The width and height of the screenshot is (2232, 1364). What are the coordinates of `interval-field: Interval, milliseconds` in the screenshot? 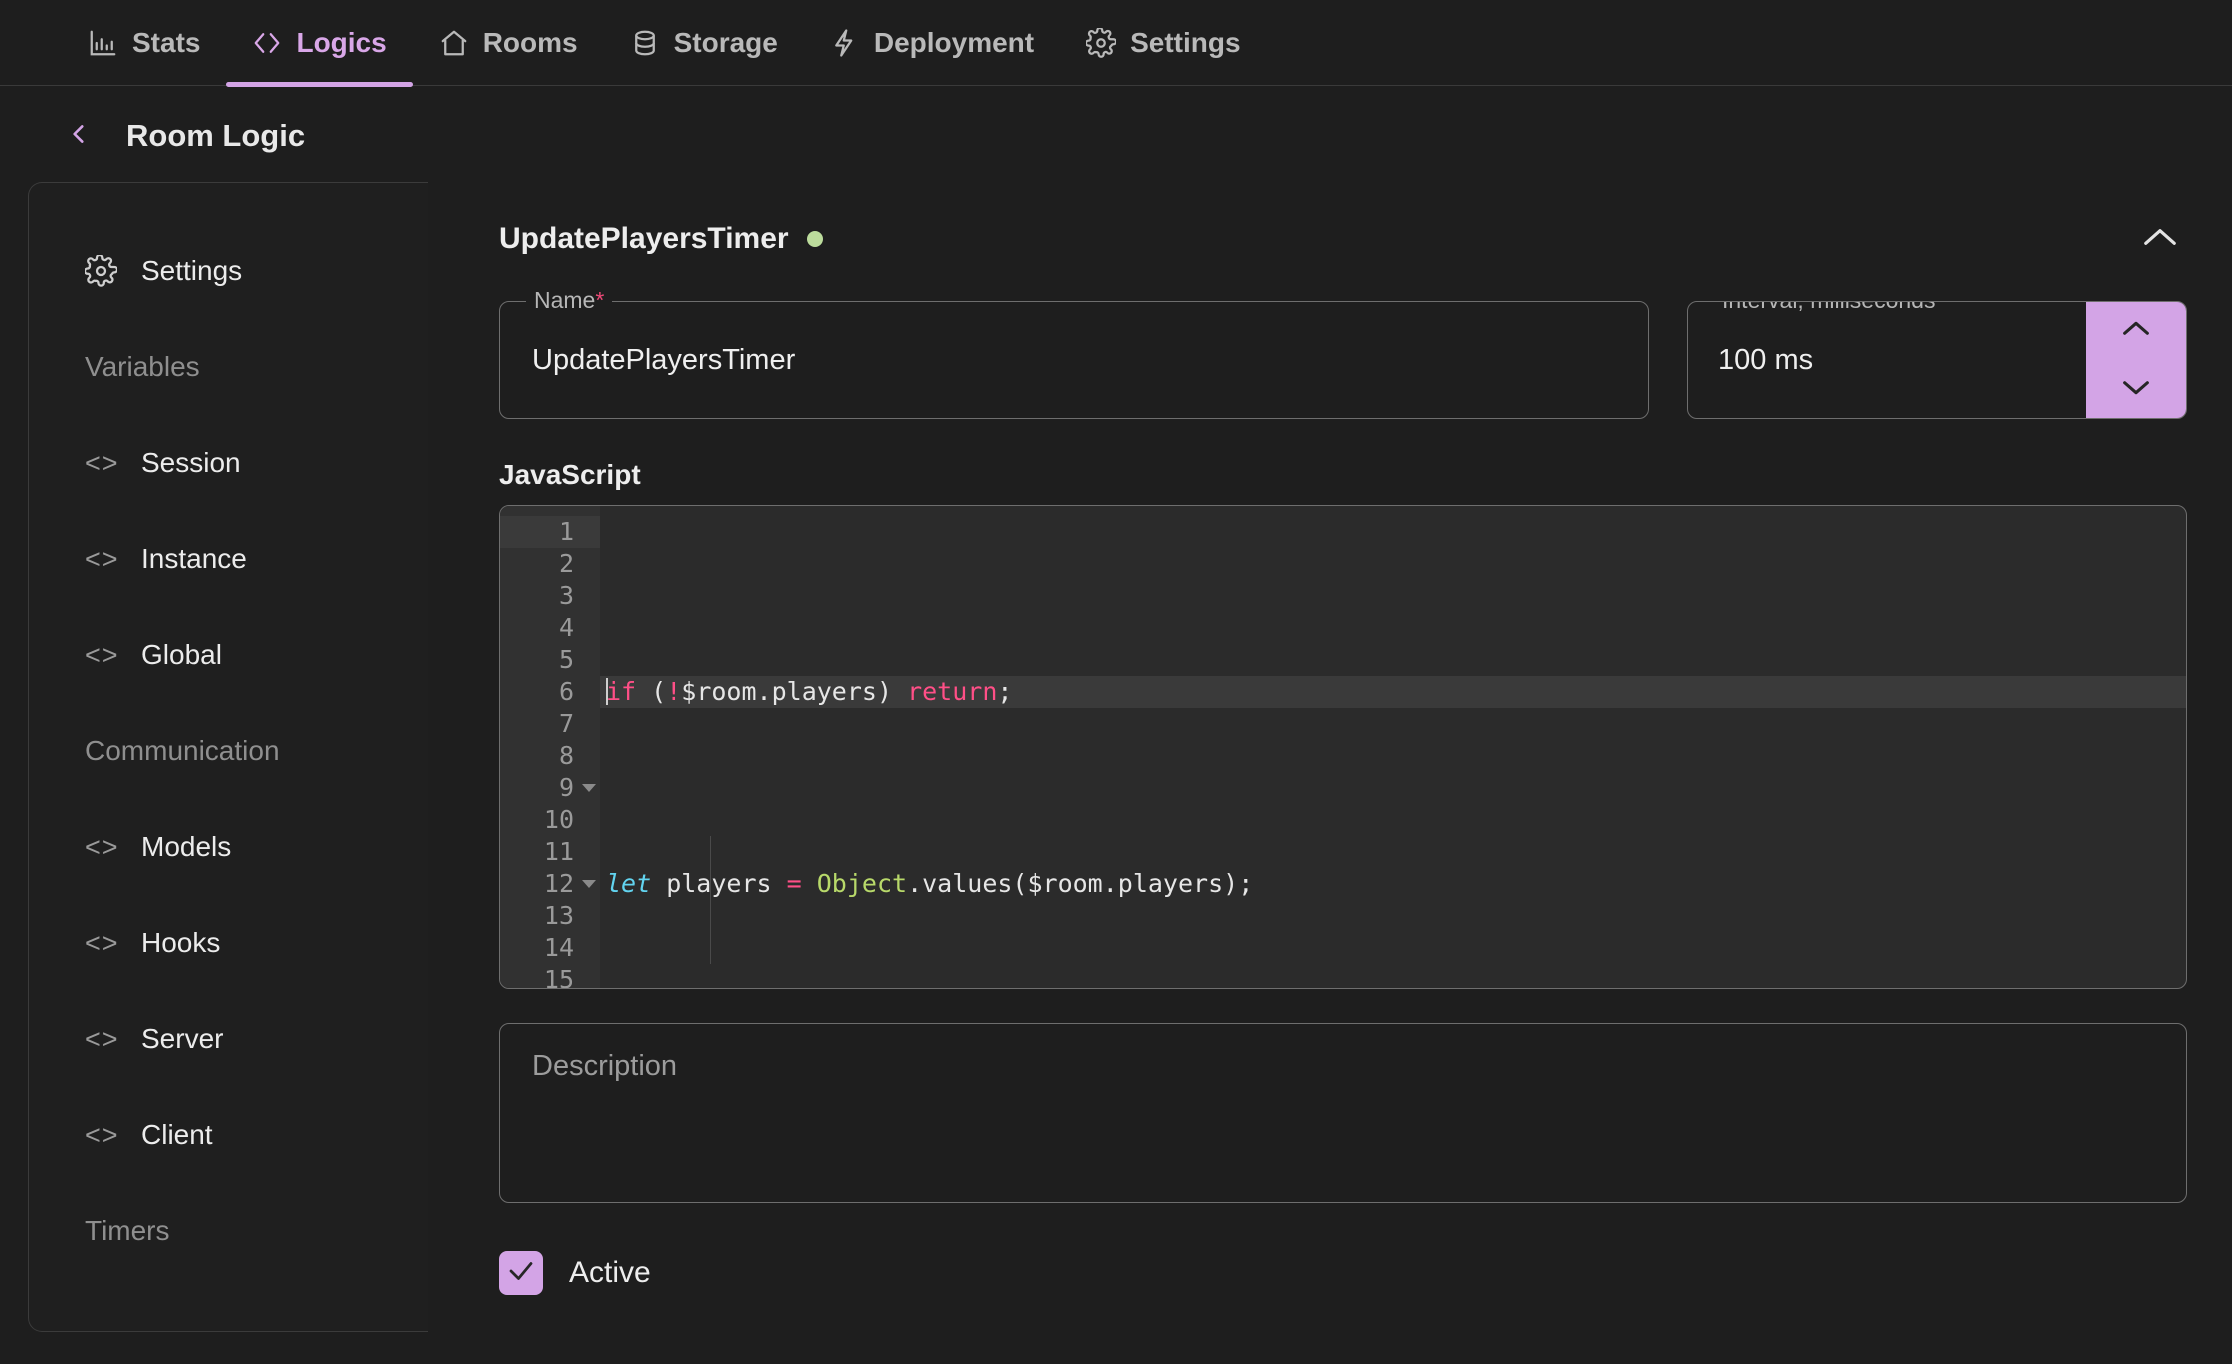 It's located at (1937, 360).